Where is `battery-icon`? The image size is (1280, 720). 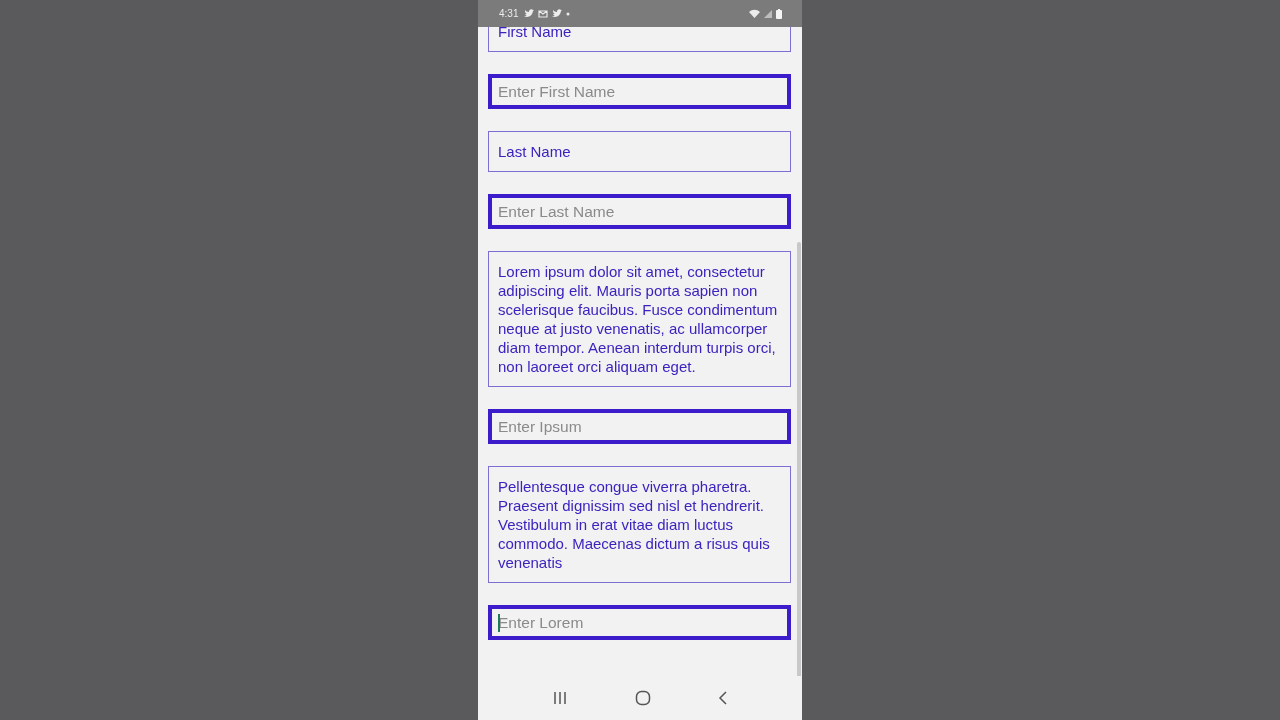 battery-icon is located at coordinates (779, 13).